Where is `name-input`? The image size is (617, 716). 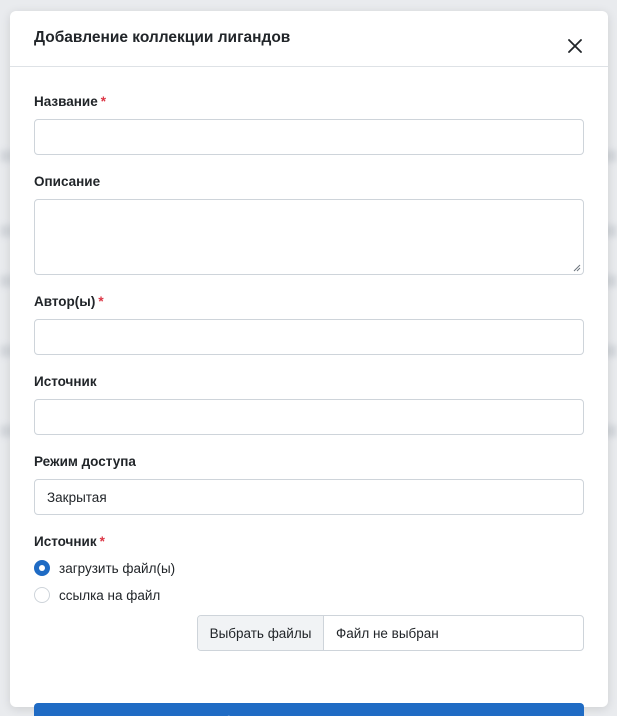 name-input is located at coordinates (309, 137).